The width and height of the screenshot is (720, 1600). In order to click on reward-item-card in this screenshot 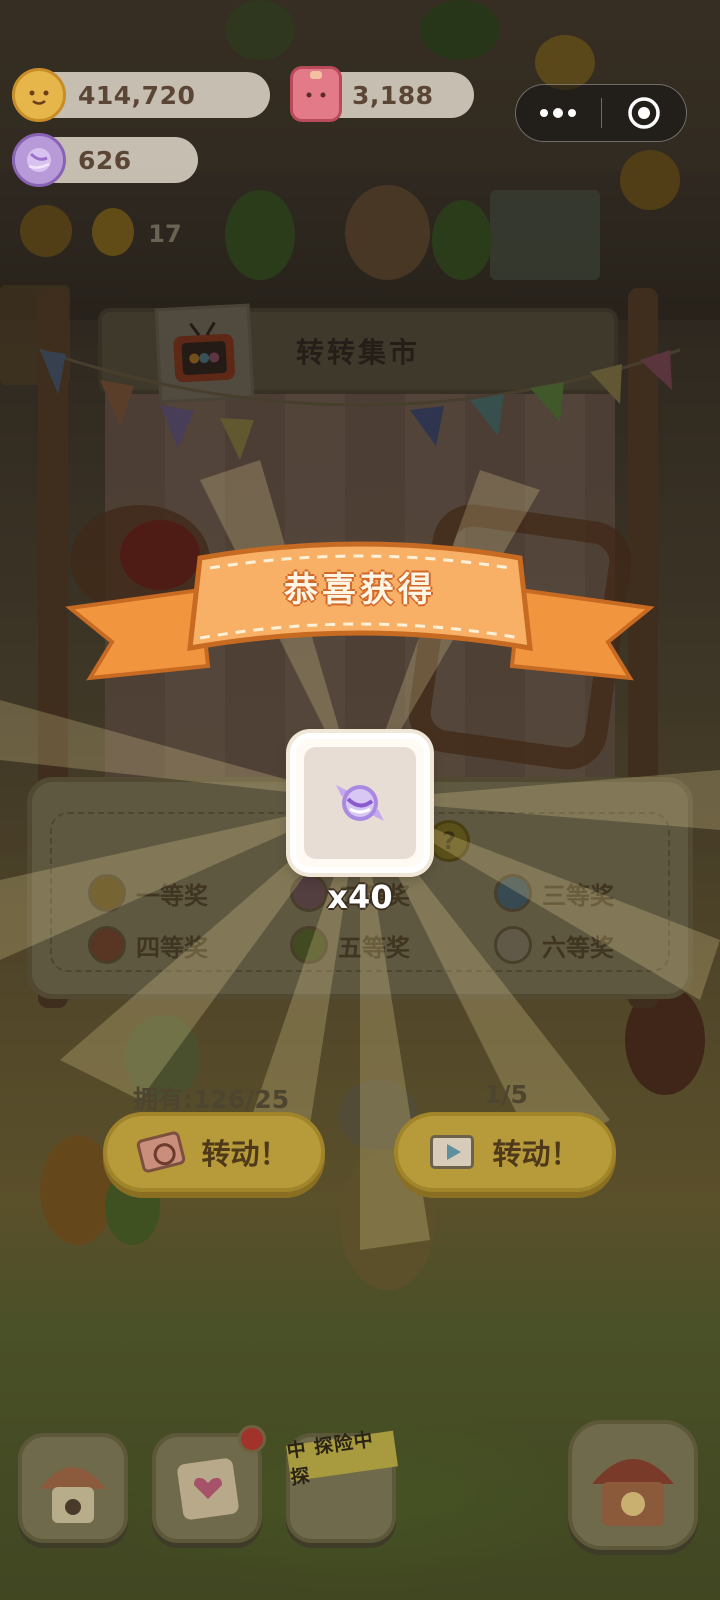, I will do `click(360, 803)`.